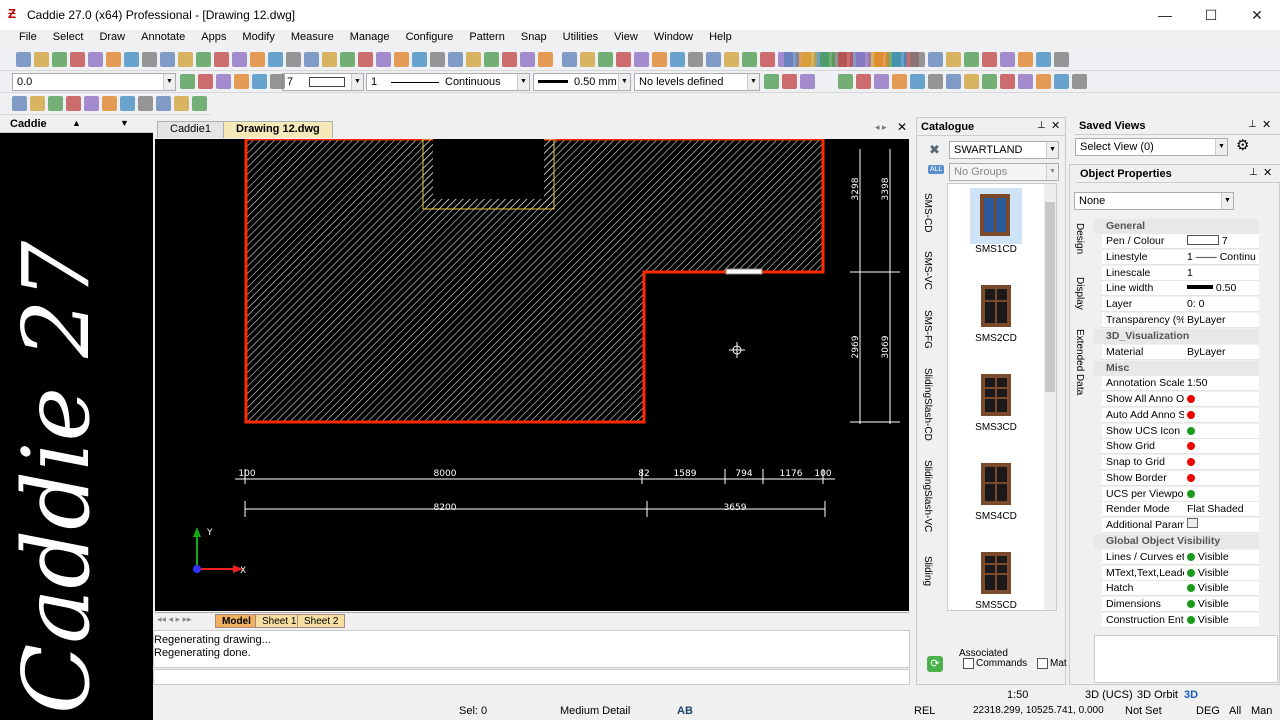  Describe the element at coordinates (1176, 368) in the screenshot. I see `category-misc: Misc` at that location.